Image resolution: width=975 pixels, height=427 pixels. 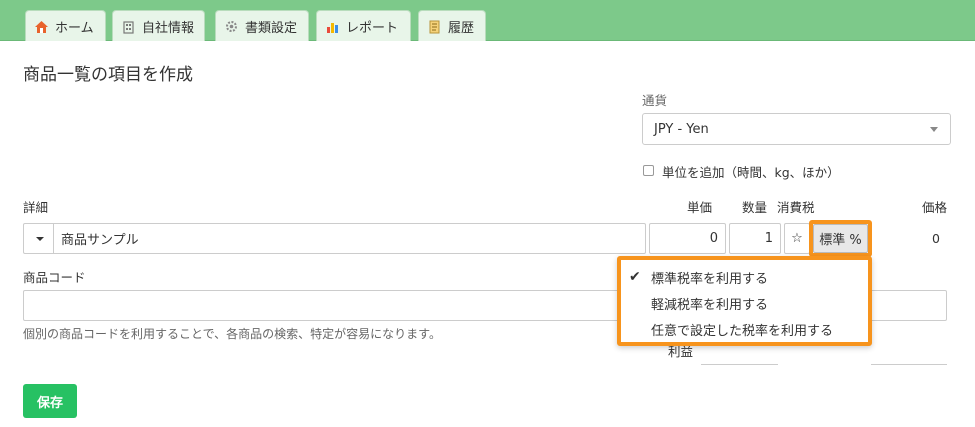 I want to click on tax-rate-label: 標準 %, so click(x=840, y=240).